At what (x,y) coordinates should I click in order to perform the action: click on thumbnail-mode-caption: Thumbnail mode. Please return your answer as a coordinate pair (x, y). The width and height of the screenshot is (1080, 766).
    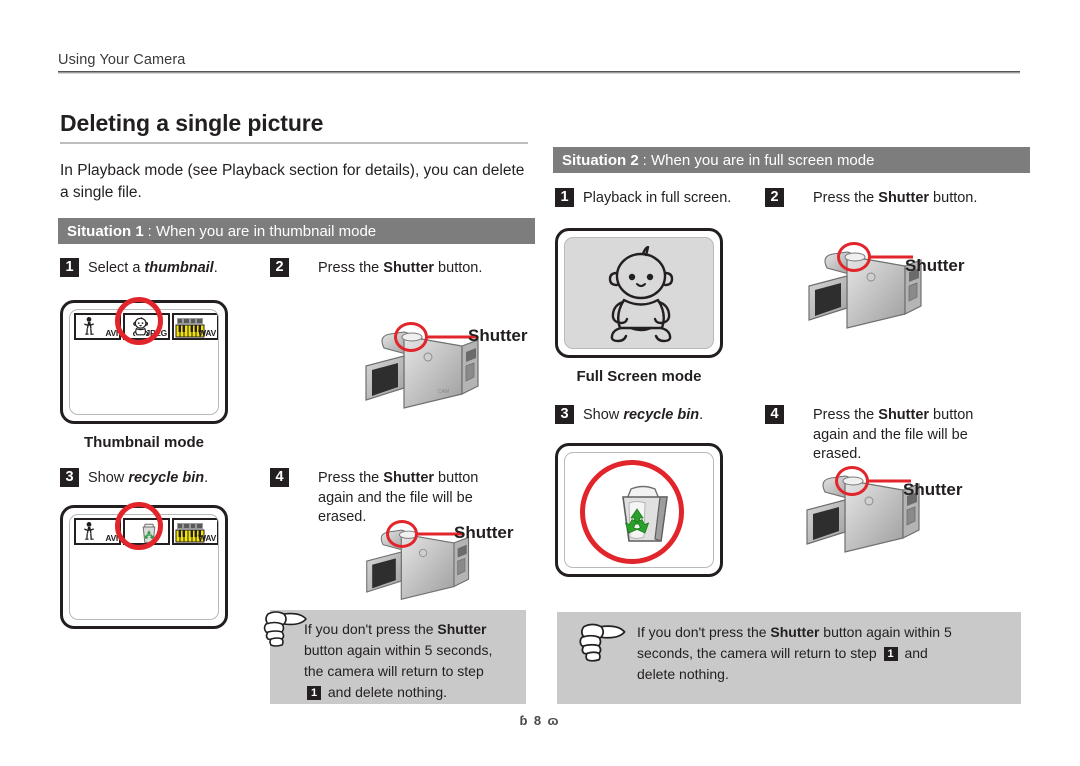
    Looking at the image, I should click on (144, 442).